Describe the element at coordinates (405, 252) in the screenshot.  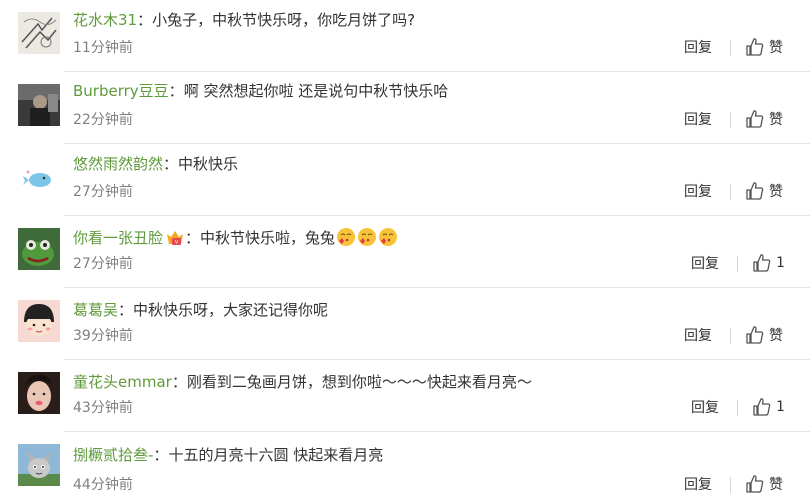
I see `comment-item: 你看一张丑脸 v ：中秋节快乐啦，兔兔 27分钟前 回复 1` at that location.